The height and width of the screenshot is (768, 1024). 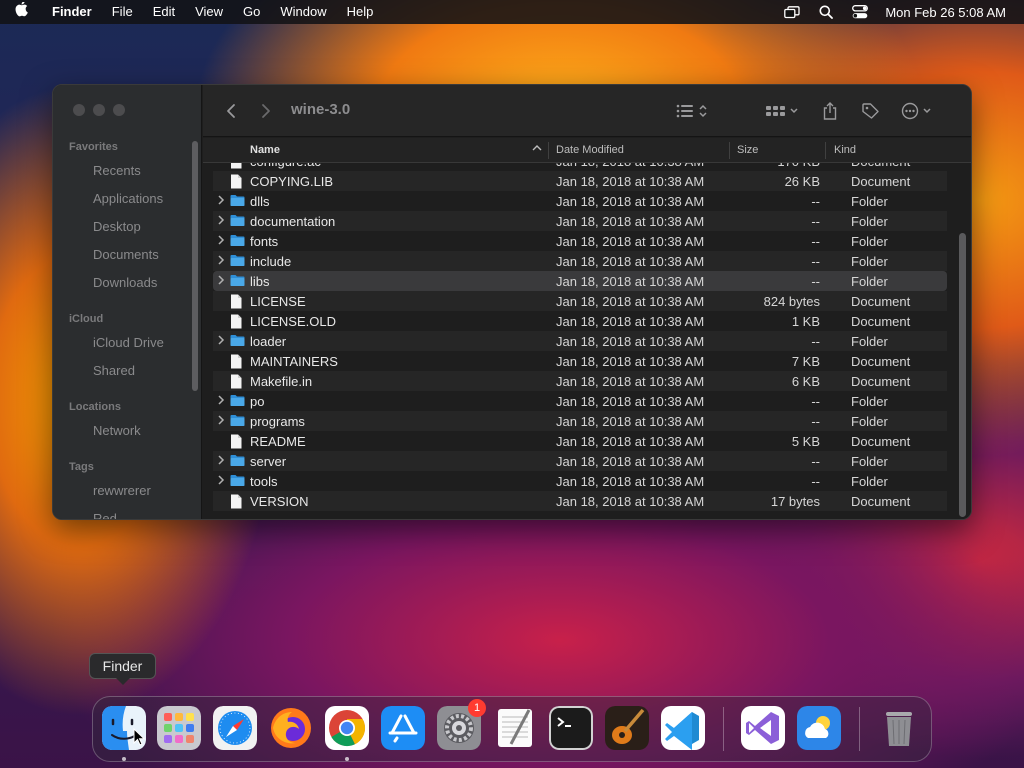 What do you see at coordinates (209, 12) in the screenshot?
I see `menu-view: View` at bounding box center [209, 12].